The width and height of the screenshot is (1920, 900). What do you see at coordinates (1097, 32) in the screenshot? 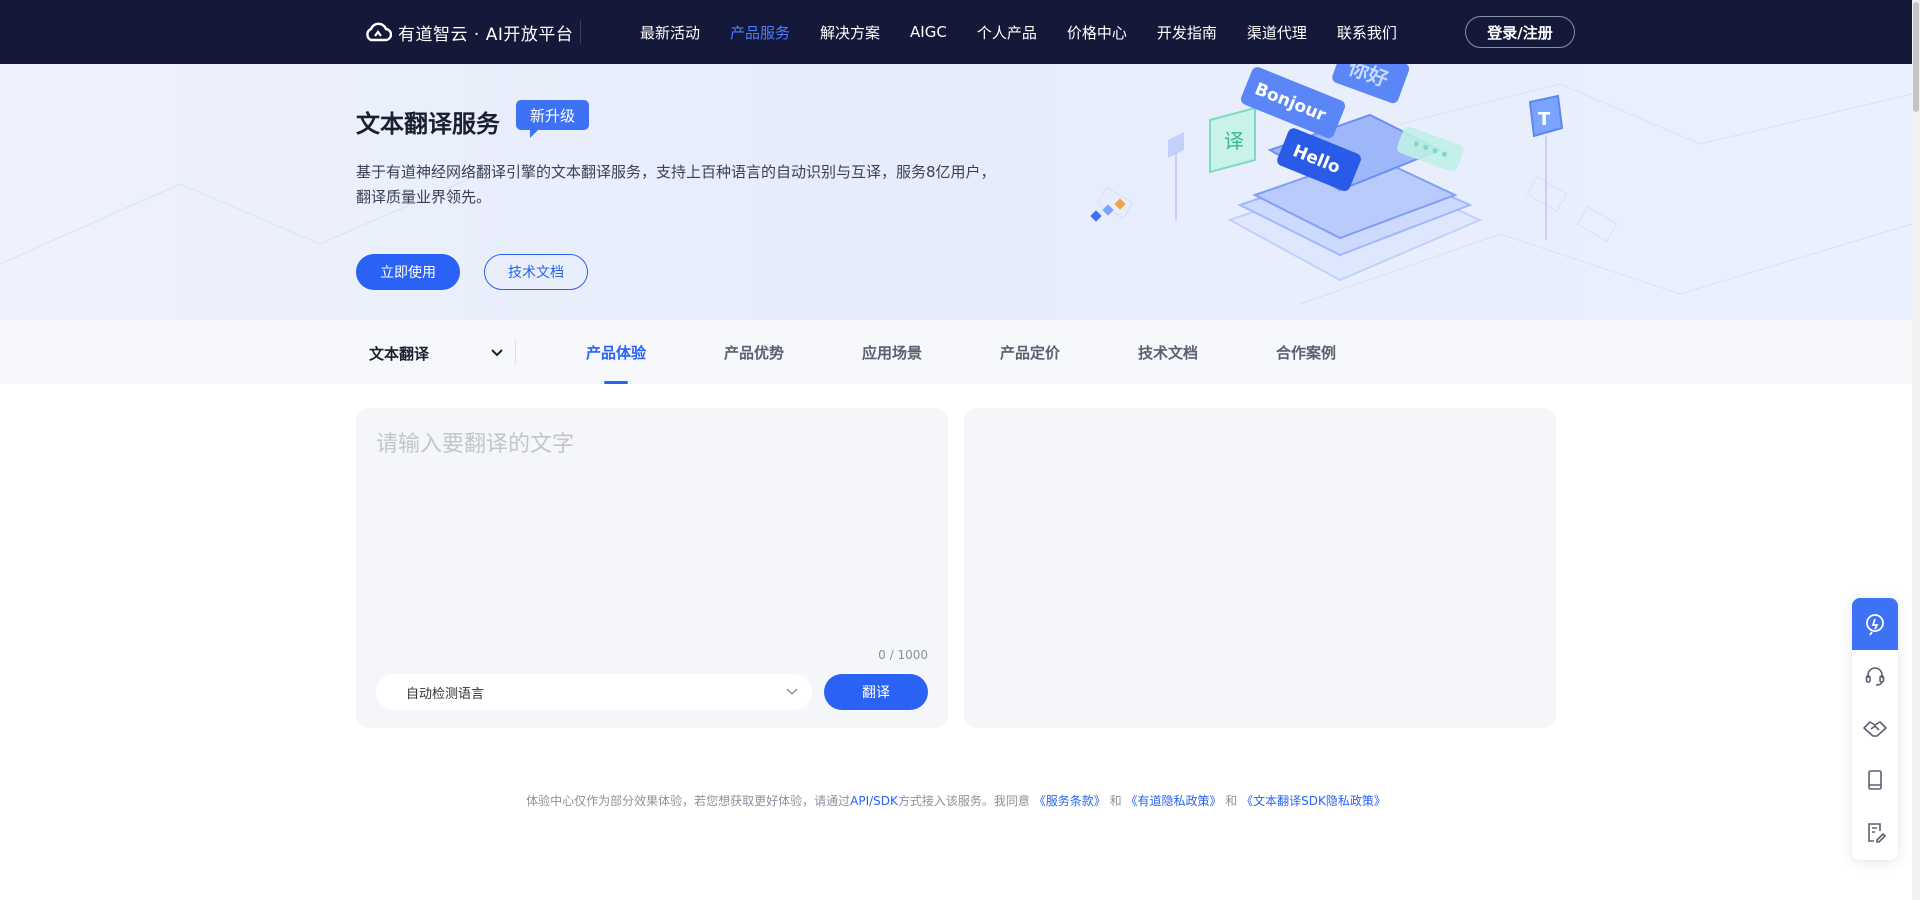
I see `nav-item-pricing: 价格中心` at bounding box center [1097, 32].